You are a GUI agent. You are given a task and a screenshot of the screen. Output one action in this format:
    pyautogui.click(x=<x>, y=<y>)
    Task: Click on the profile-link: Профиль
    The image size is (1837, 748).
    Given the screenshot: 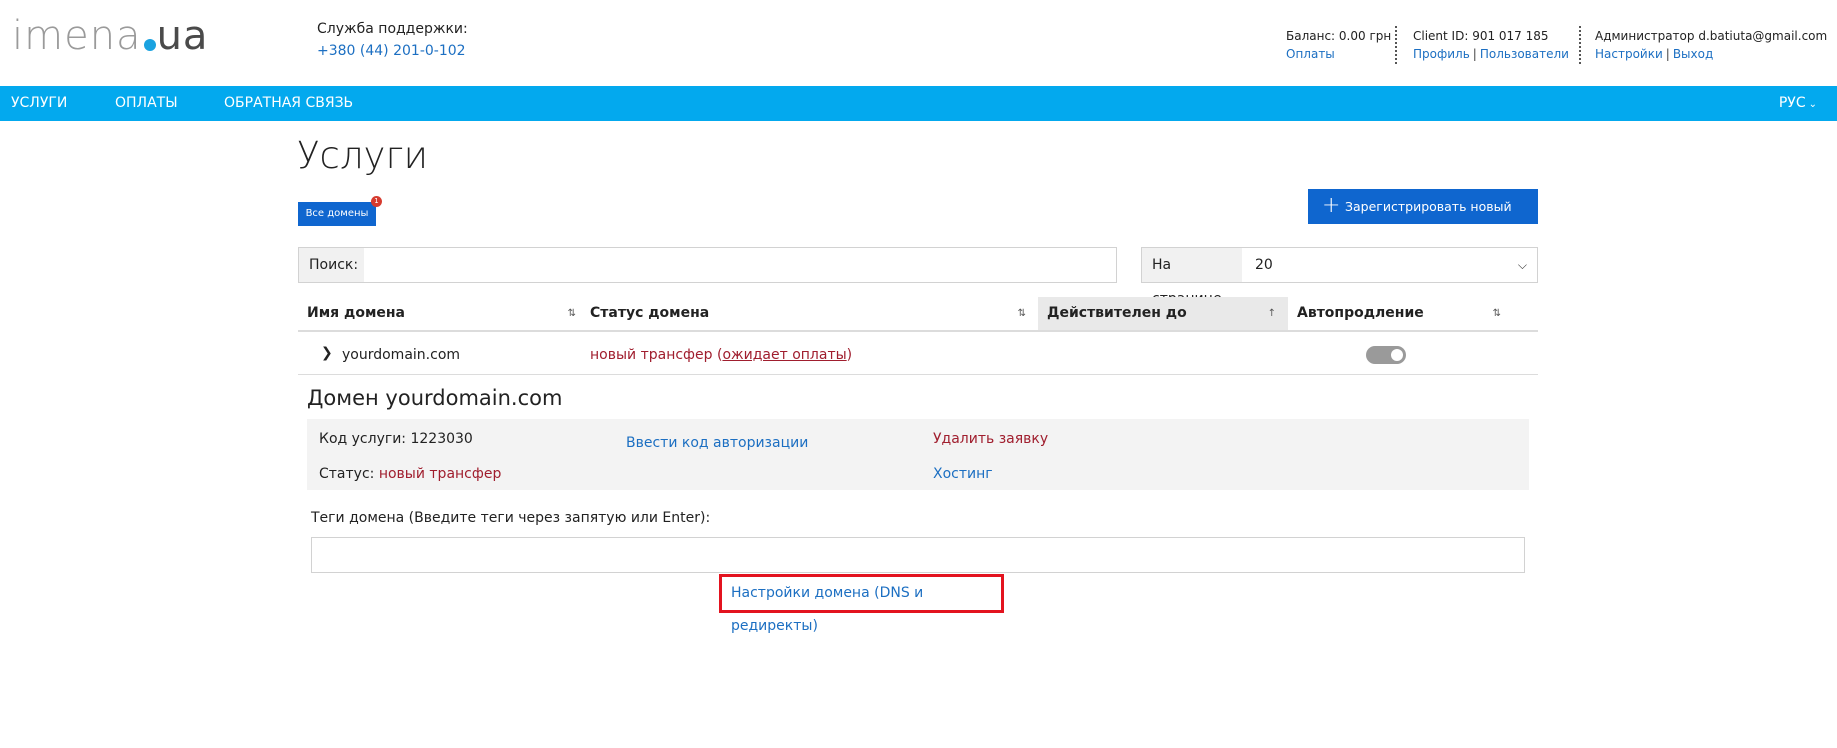 What is the action you would take?
    pyautogui.click(x=1441, y=54)
    